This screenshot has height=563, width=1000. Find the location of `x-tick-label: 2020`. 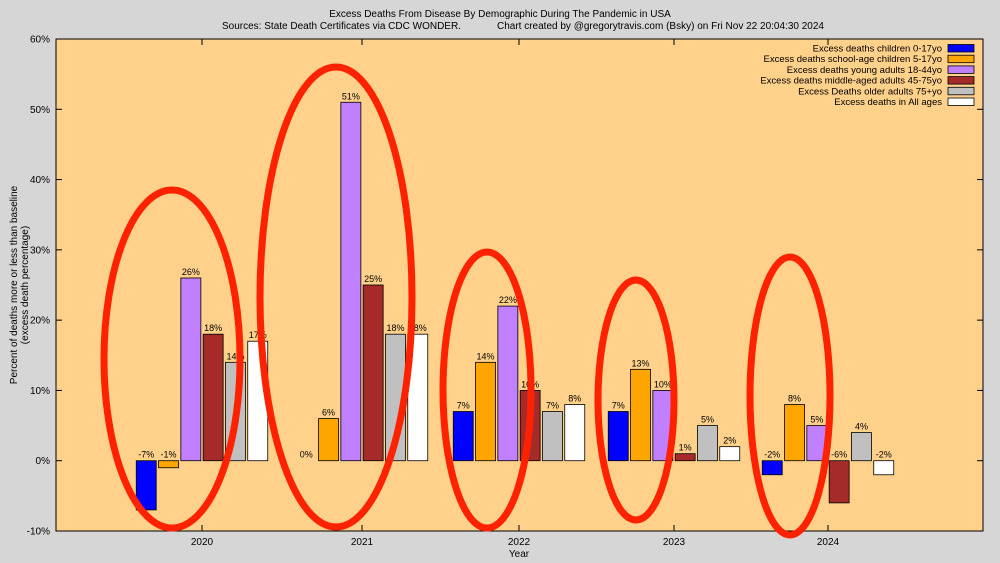

x-tick-label: 2020 is located at coordinates (202, 542).